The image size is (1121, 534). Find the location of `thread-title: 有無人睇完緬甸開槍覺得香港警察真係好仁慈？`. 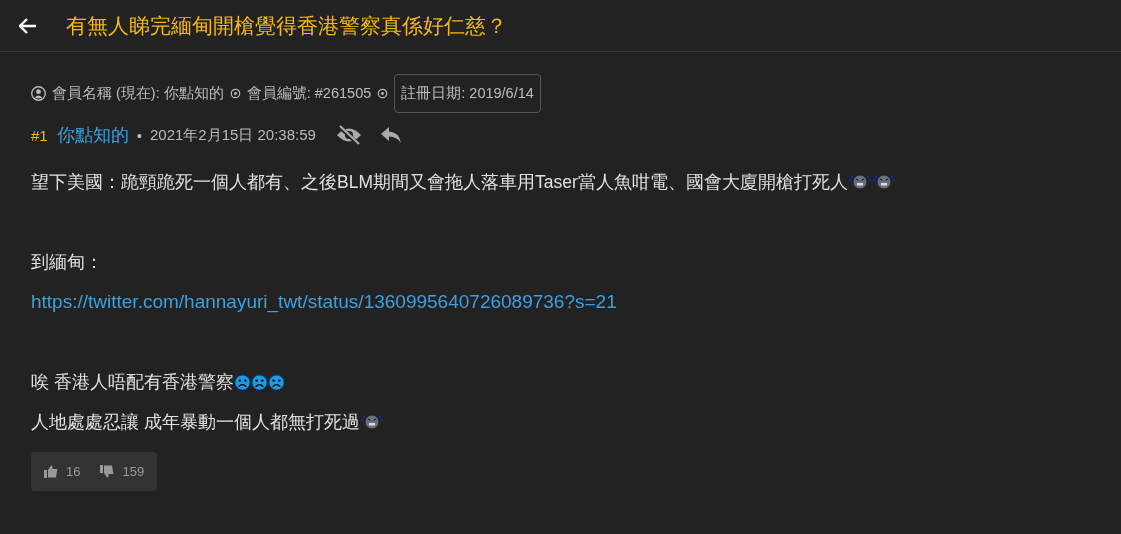

thread-title: 有無人睇完緬甸開槍覺得香港警察真係好仁慈？ is located at coordinates (286, 25).